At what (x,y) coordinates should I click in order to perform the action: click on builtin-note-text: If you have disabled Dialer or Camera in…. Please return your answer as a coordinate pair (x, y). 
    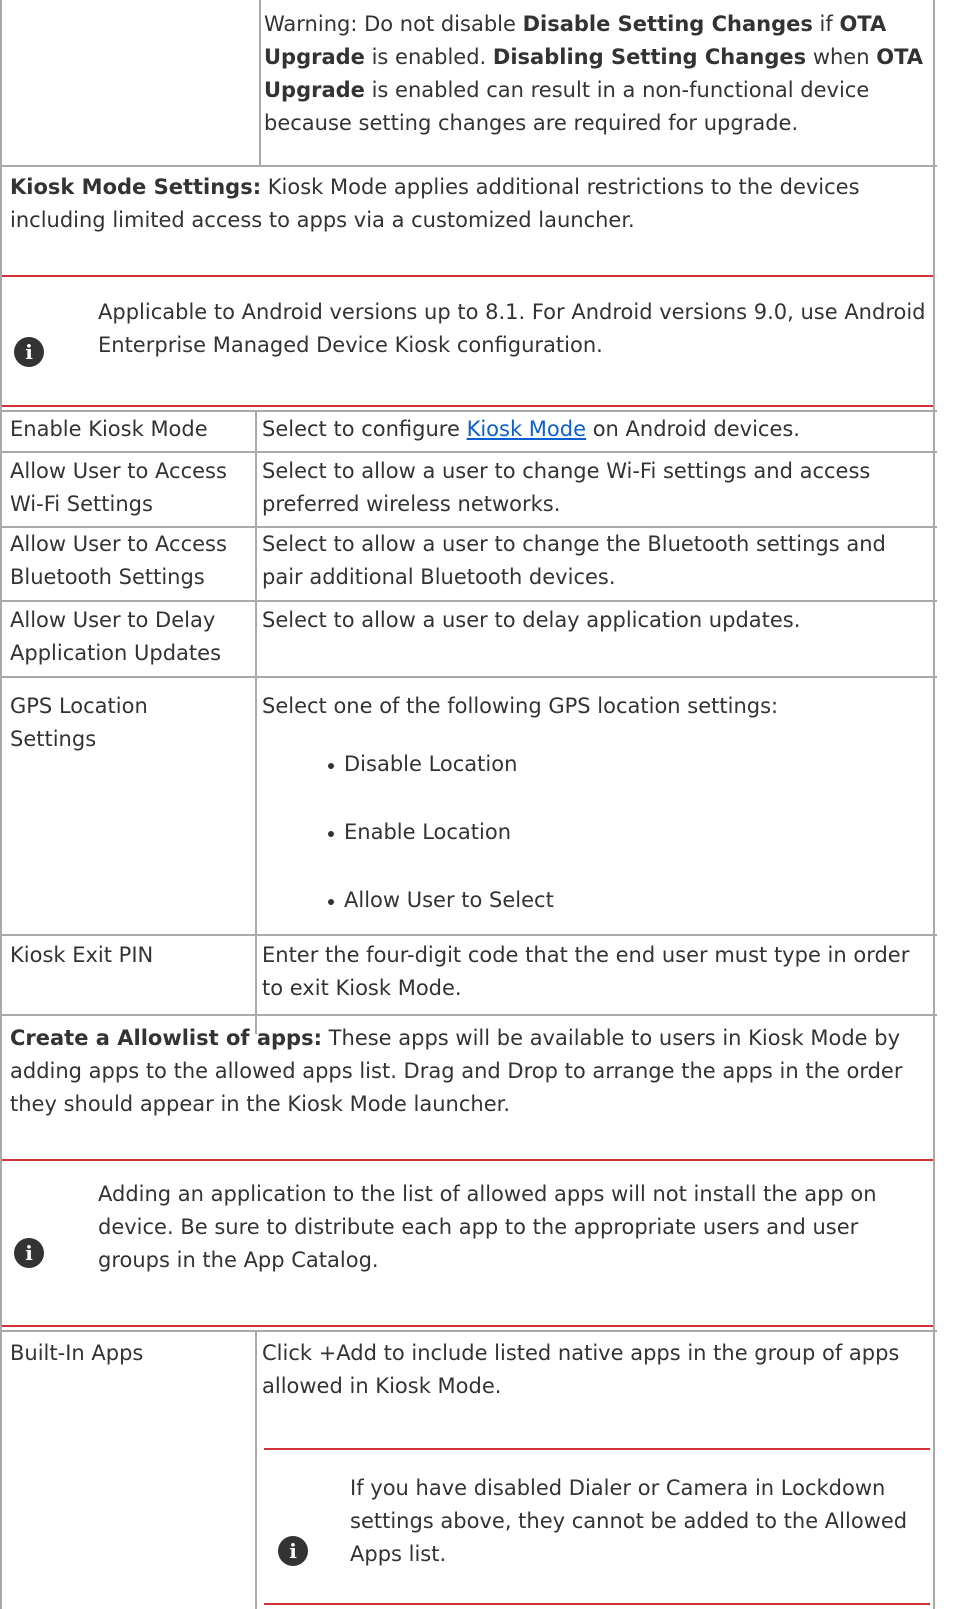
    Looking at the image, I should click on (629, 1521).